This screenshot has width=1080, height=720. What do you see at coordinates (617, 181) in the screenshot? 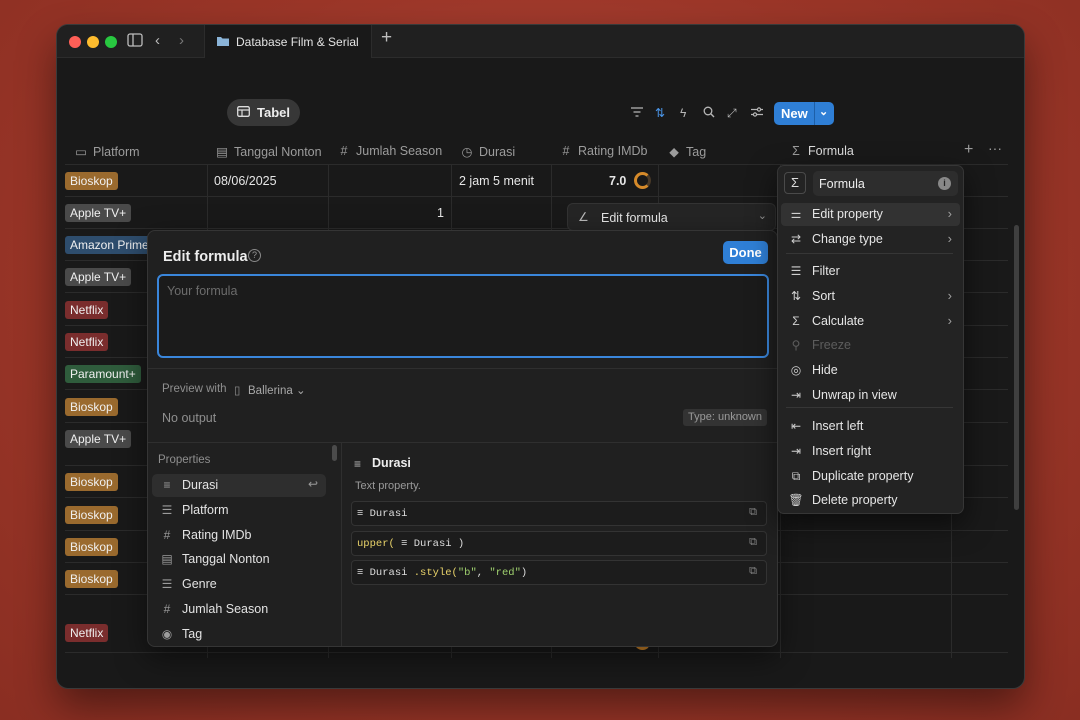
I see `cell-rating-imdb: 7.0` at bounding box center [617, 181].